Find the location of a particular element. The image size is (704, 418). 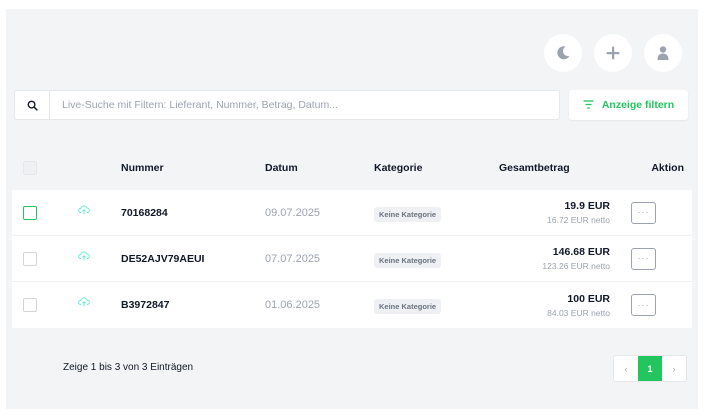

invoice-number: DE52AJV79AEUI is located at coordinates (163, 258).